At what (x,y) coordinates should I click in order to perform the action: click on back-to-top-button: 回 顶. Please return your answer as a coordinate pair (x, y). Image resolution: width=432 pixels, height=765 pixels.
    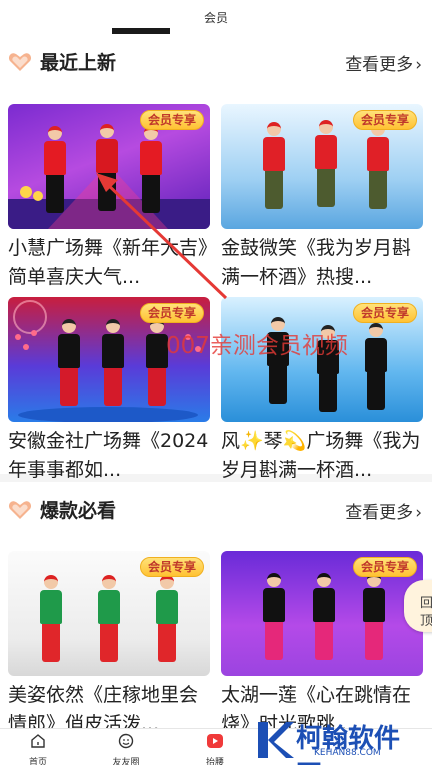
    Looking at the image, I should click on (418, 606).